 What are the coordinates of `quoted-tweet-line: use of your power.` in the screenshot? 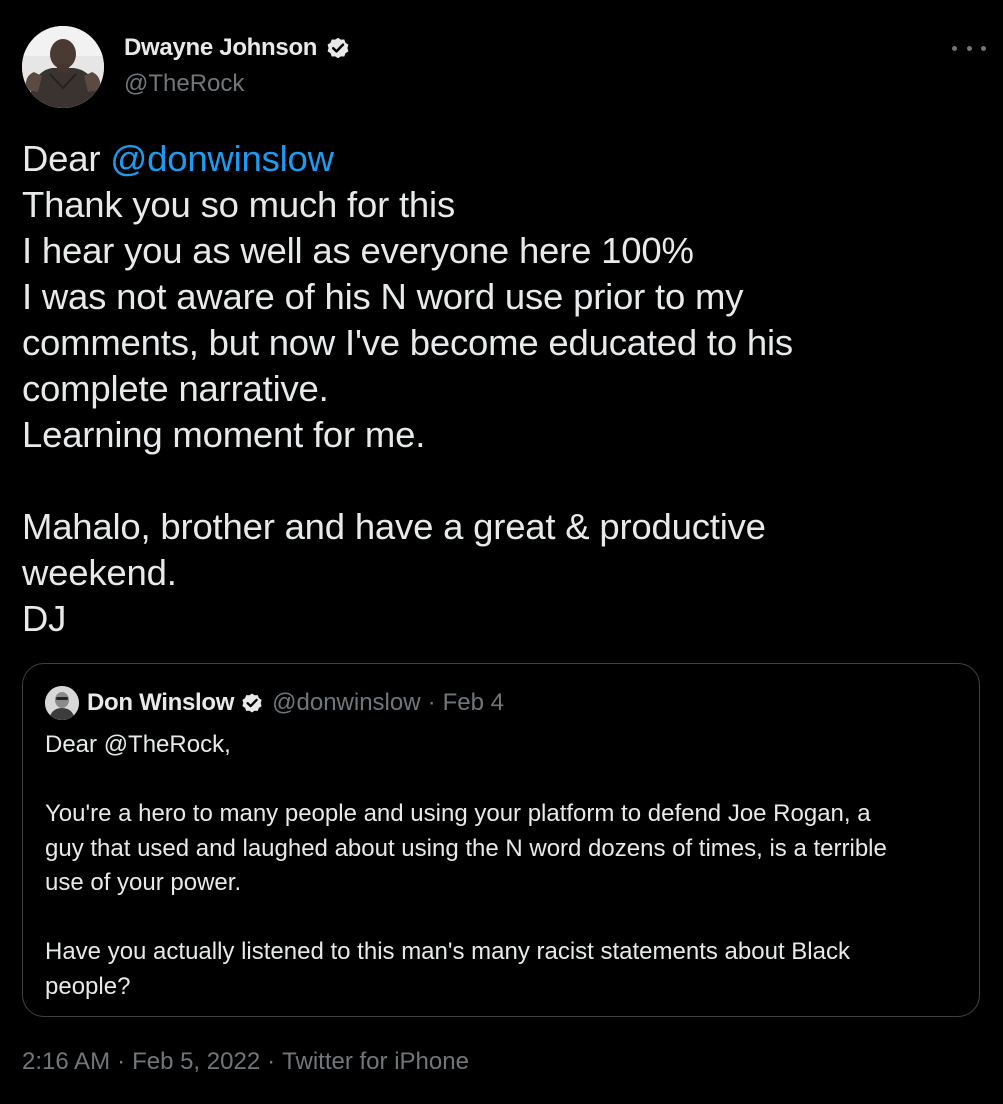 It's located at (143, 882).